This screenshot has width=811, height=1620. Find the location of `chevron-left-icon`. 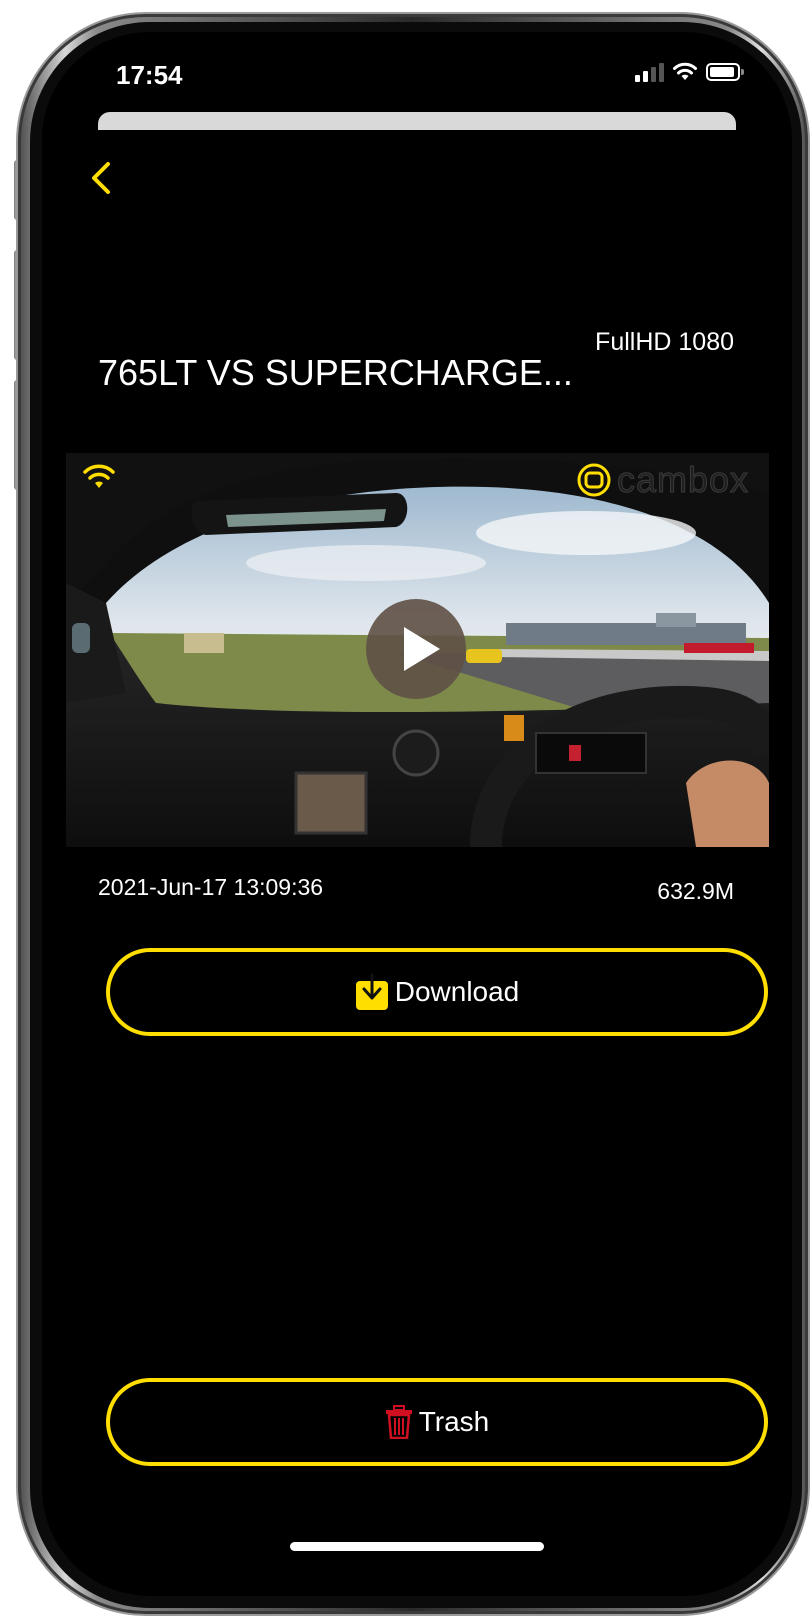

chevron-left-icon is located at coordinates (101, 178).